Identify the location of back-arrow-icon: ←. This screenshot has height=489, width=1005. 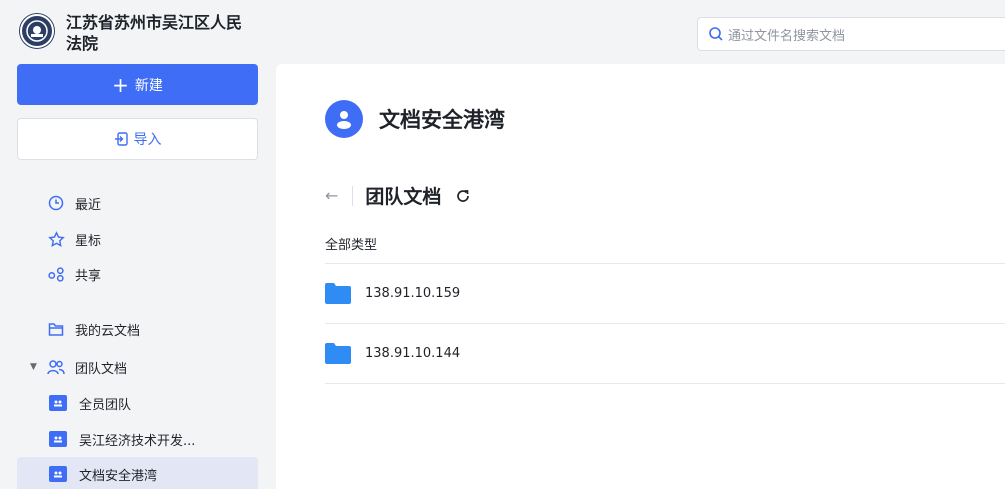
(331, 195).